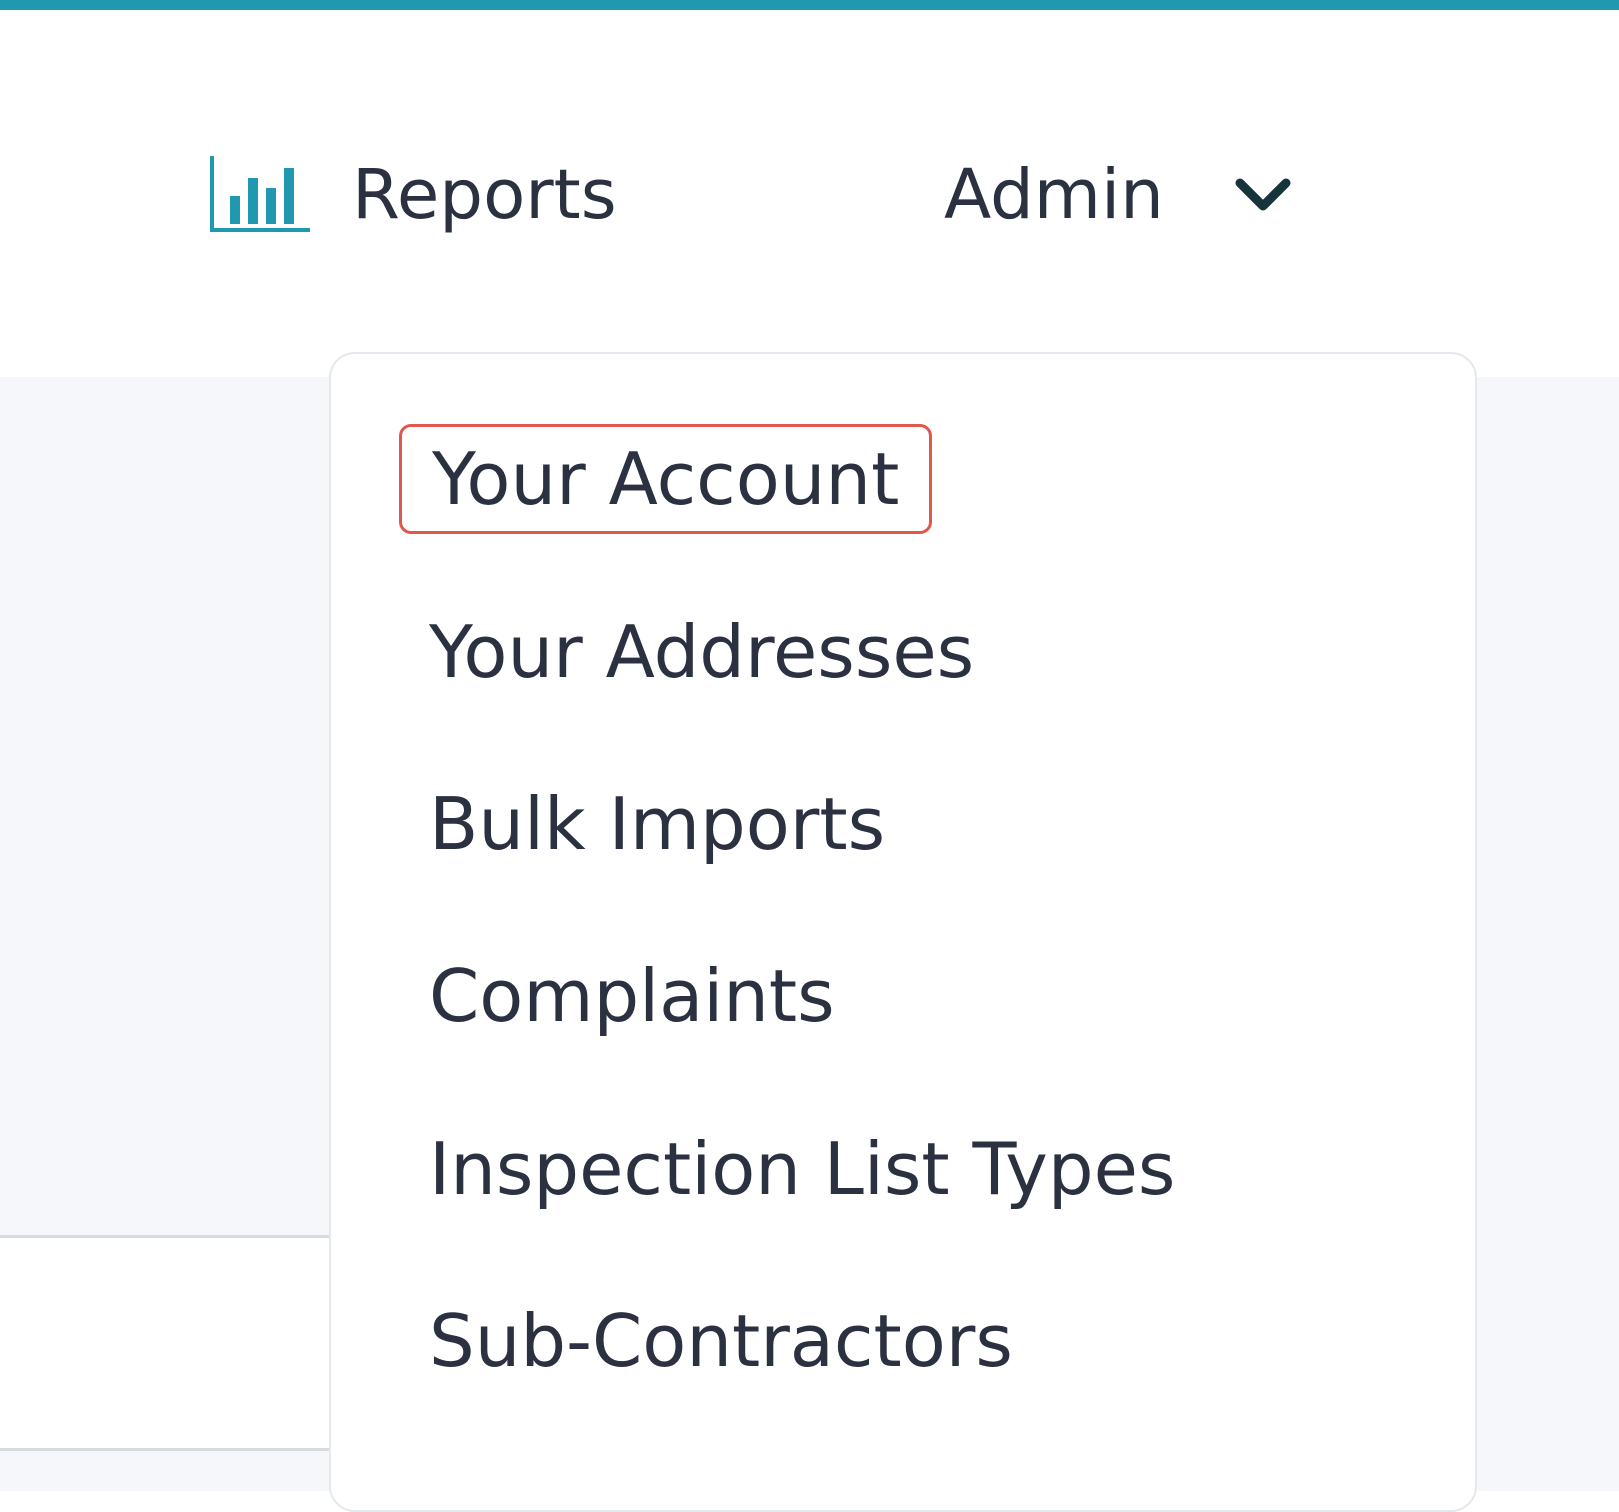  I want to click on chevron-down-icon, so click(1263, 194).